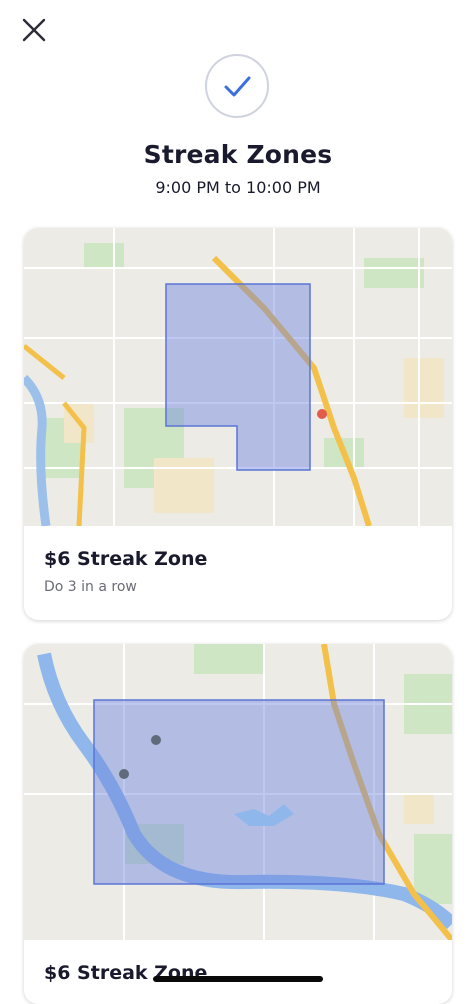 This screenshot has height=1004, width=476. I want to click on checkmark-icon, so click(237, 86).